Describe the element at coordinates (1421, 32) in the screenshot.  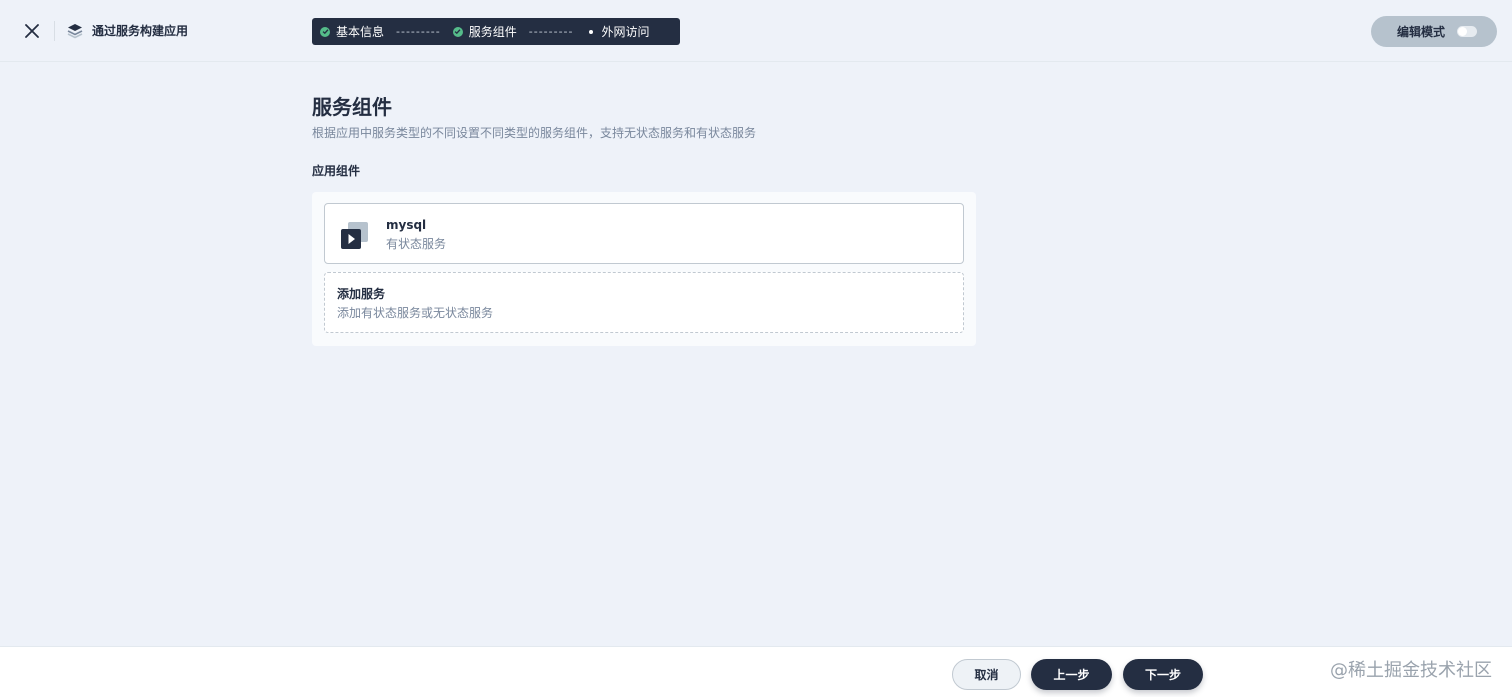
I see `edit-mode-label: 编辑模式` at that location.